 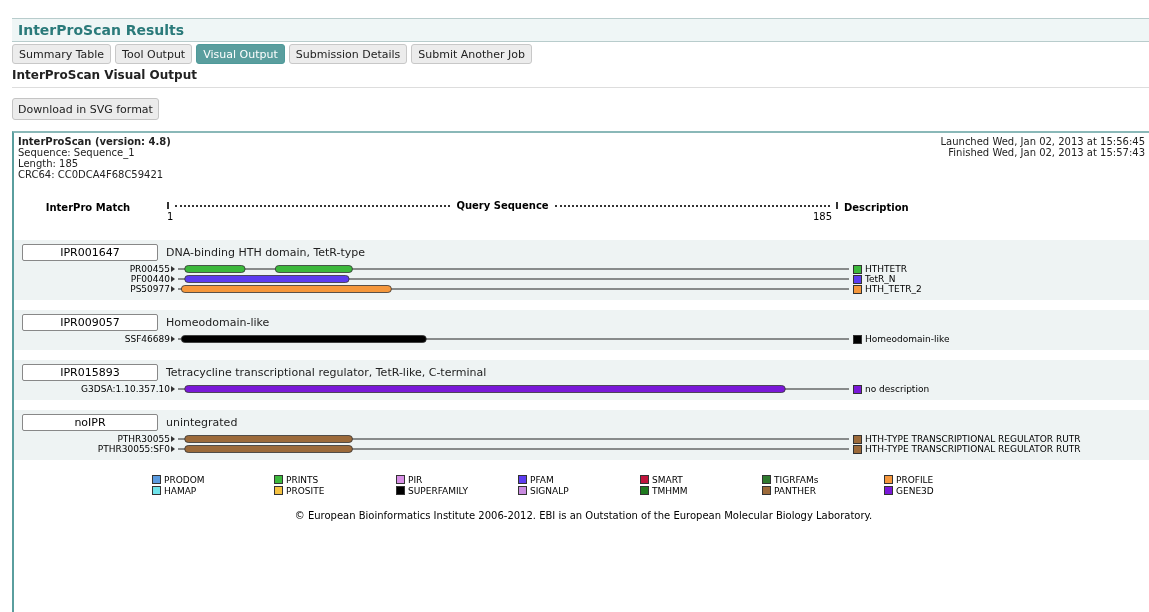 What do you see at coordinates (149, 279) in the screenshot?
I see `signature-label: PF00440` at bounding box center [149, 279].